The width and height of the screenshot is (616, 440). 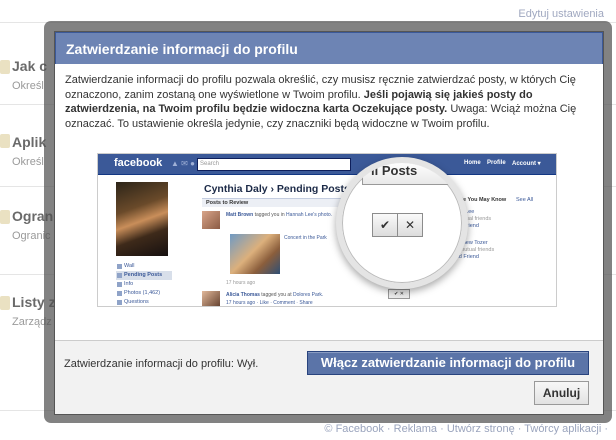 I want to click on background-top-row: Edytuj ustawienia, so click(x=308, y=11).